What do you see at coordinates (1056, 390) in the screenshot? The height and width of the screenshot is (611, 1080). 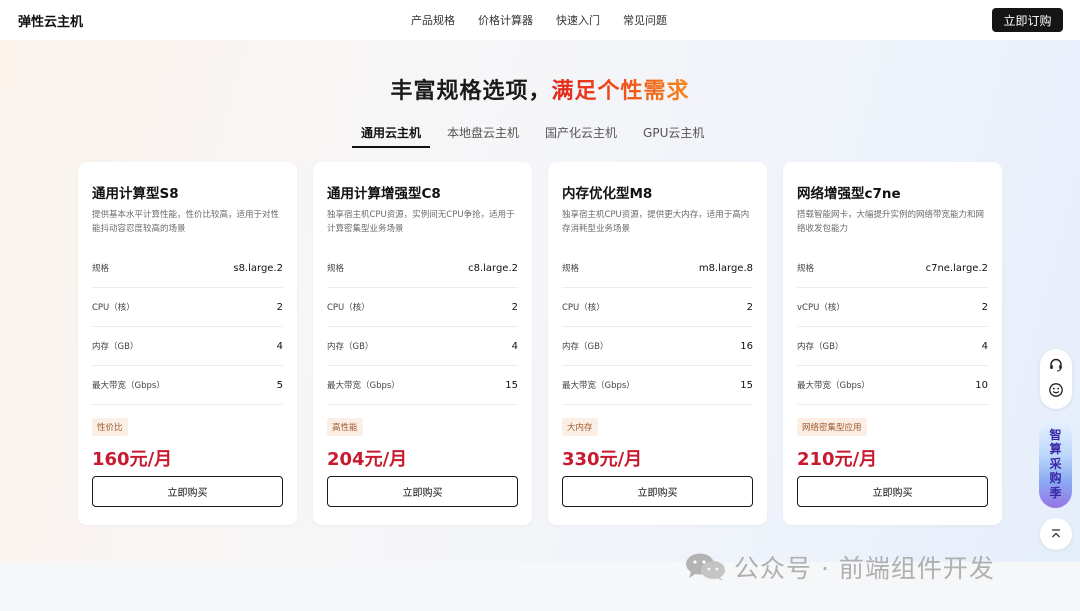 I see `smile-icon` at bounding box center [1056, 390].